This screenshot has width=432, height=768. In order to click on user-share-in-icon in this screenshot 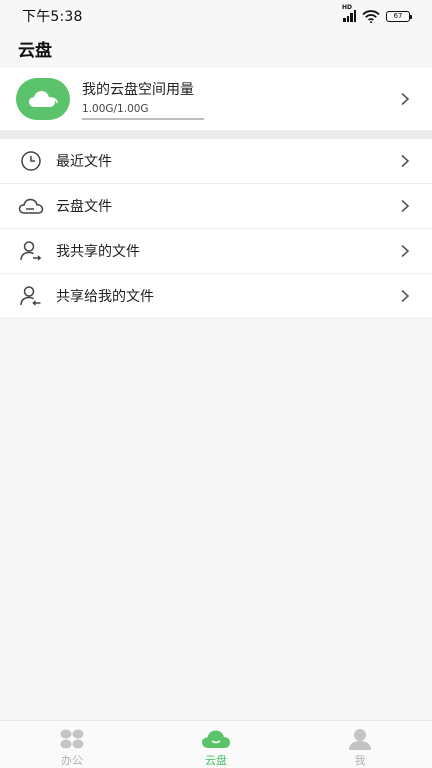, I will do `click(31, 296)`.